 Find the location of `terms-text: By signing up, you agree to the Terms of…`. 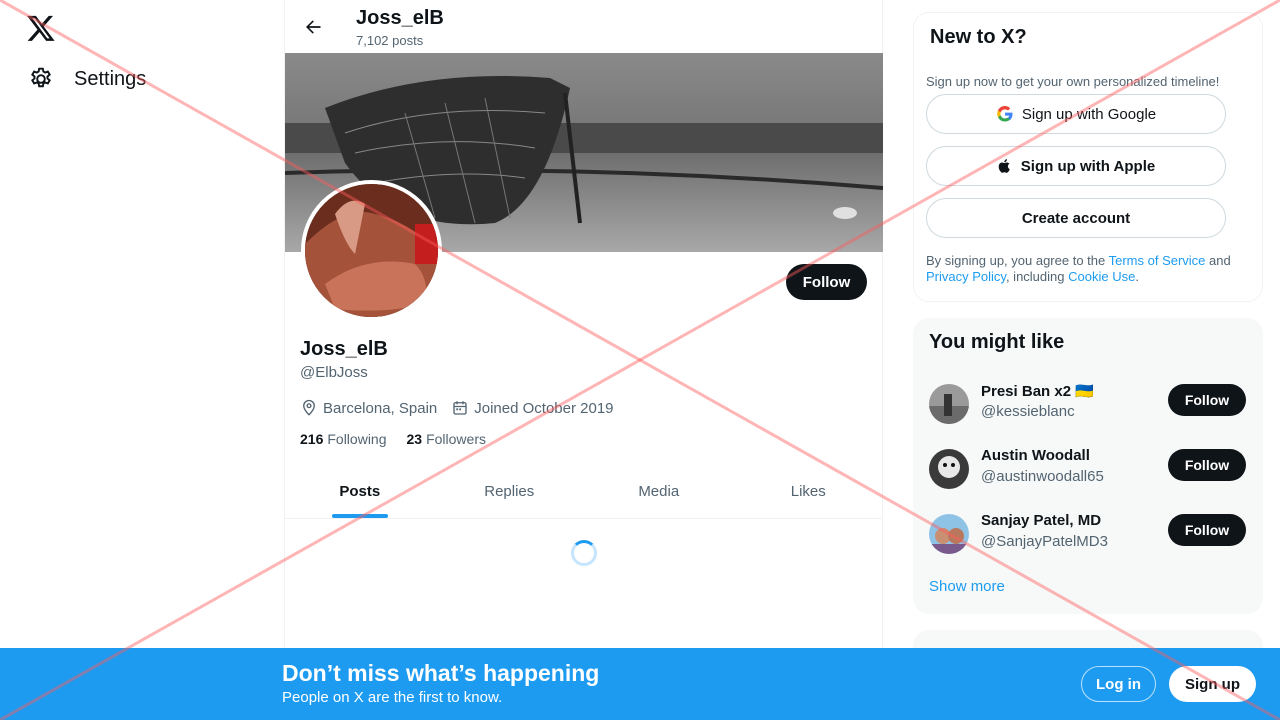

terms-text: By signing up, you agree to the Terms of… is located at coordinates (1078, 268).